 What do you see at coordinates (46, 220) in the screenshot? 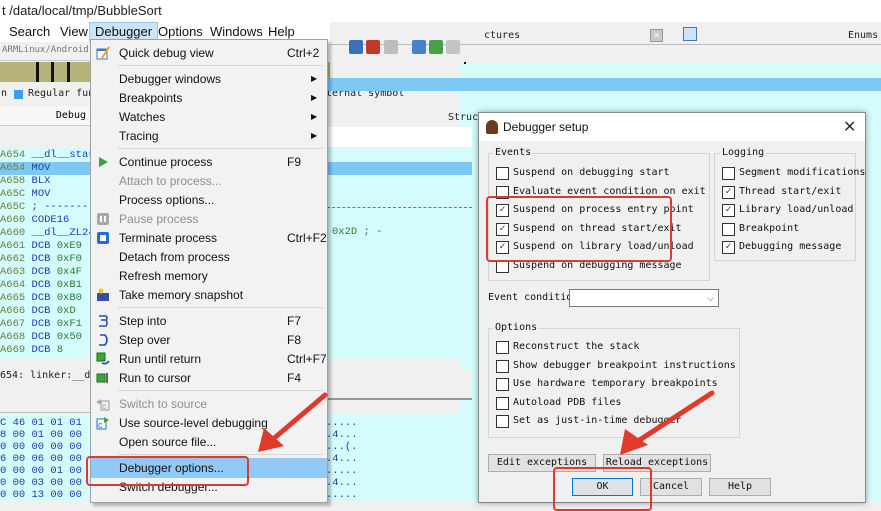
I see `disasm-line: A660 CODE16` at bounding box center [46, 220].